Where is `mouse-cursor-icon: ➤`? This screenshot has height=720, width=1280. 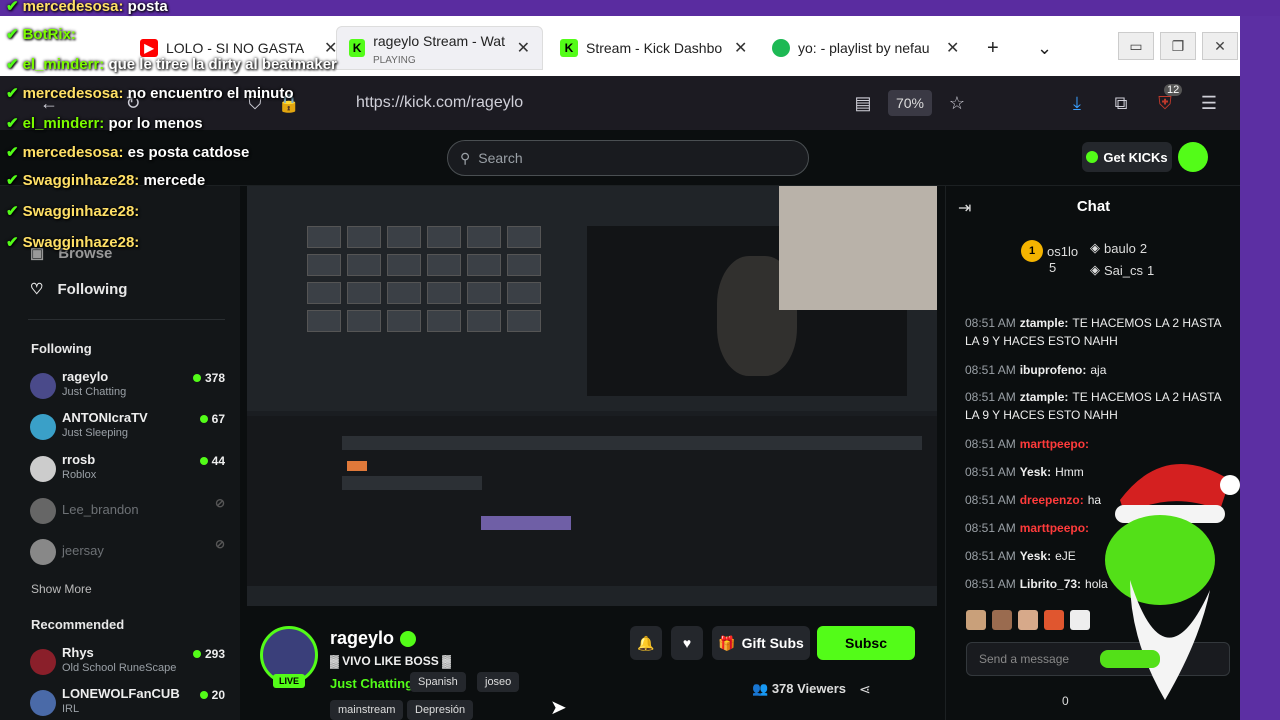
mouse-cursor-icon: ➤ is located at coordinates (558, 708).